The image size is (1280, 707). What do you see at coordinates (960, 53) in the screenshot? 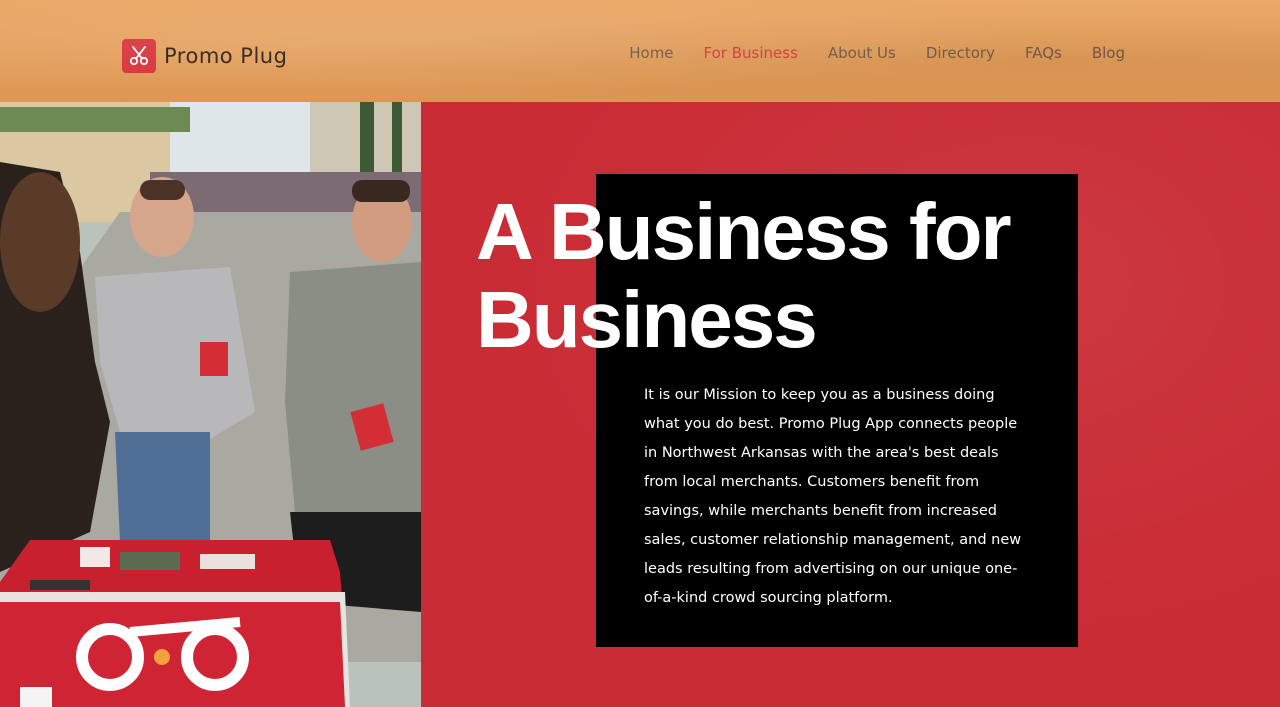
I see `nav-directory: Directory` at bounding box center [960, 53].